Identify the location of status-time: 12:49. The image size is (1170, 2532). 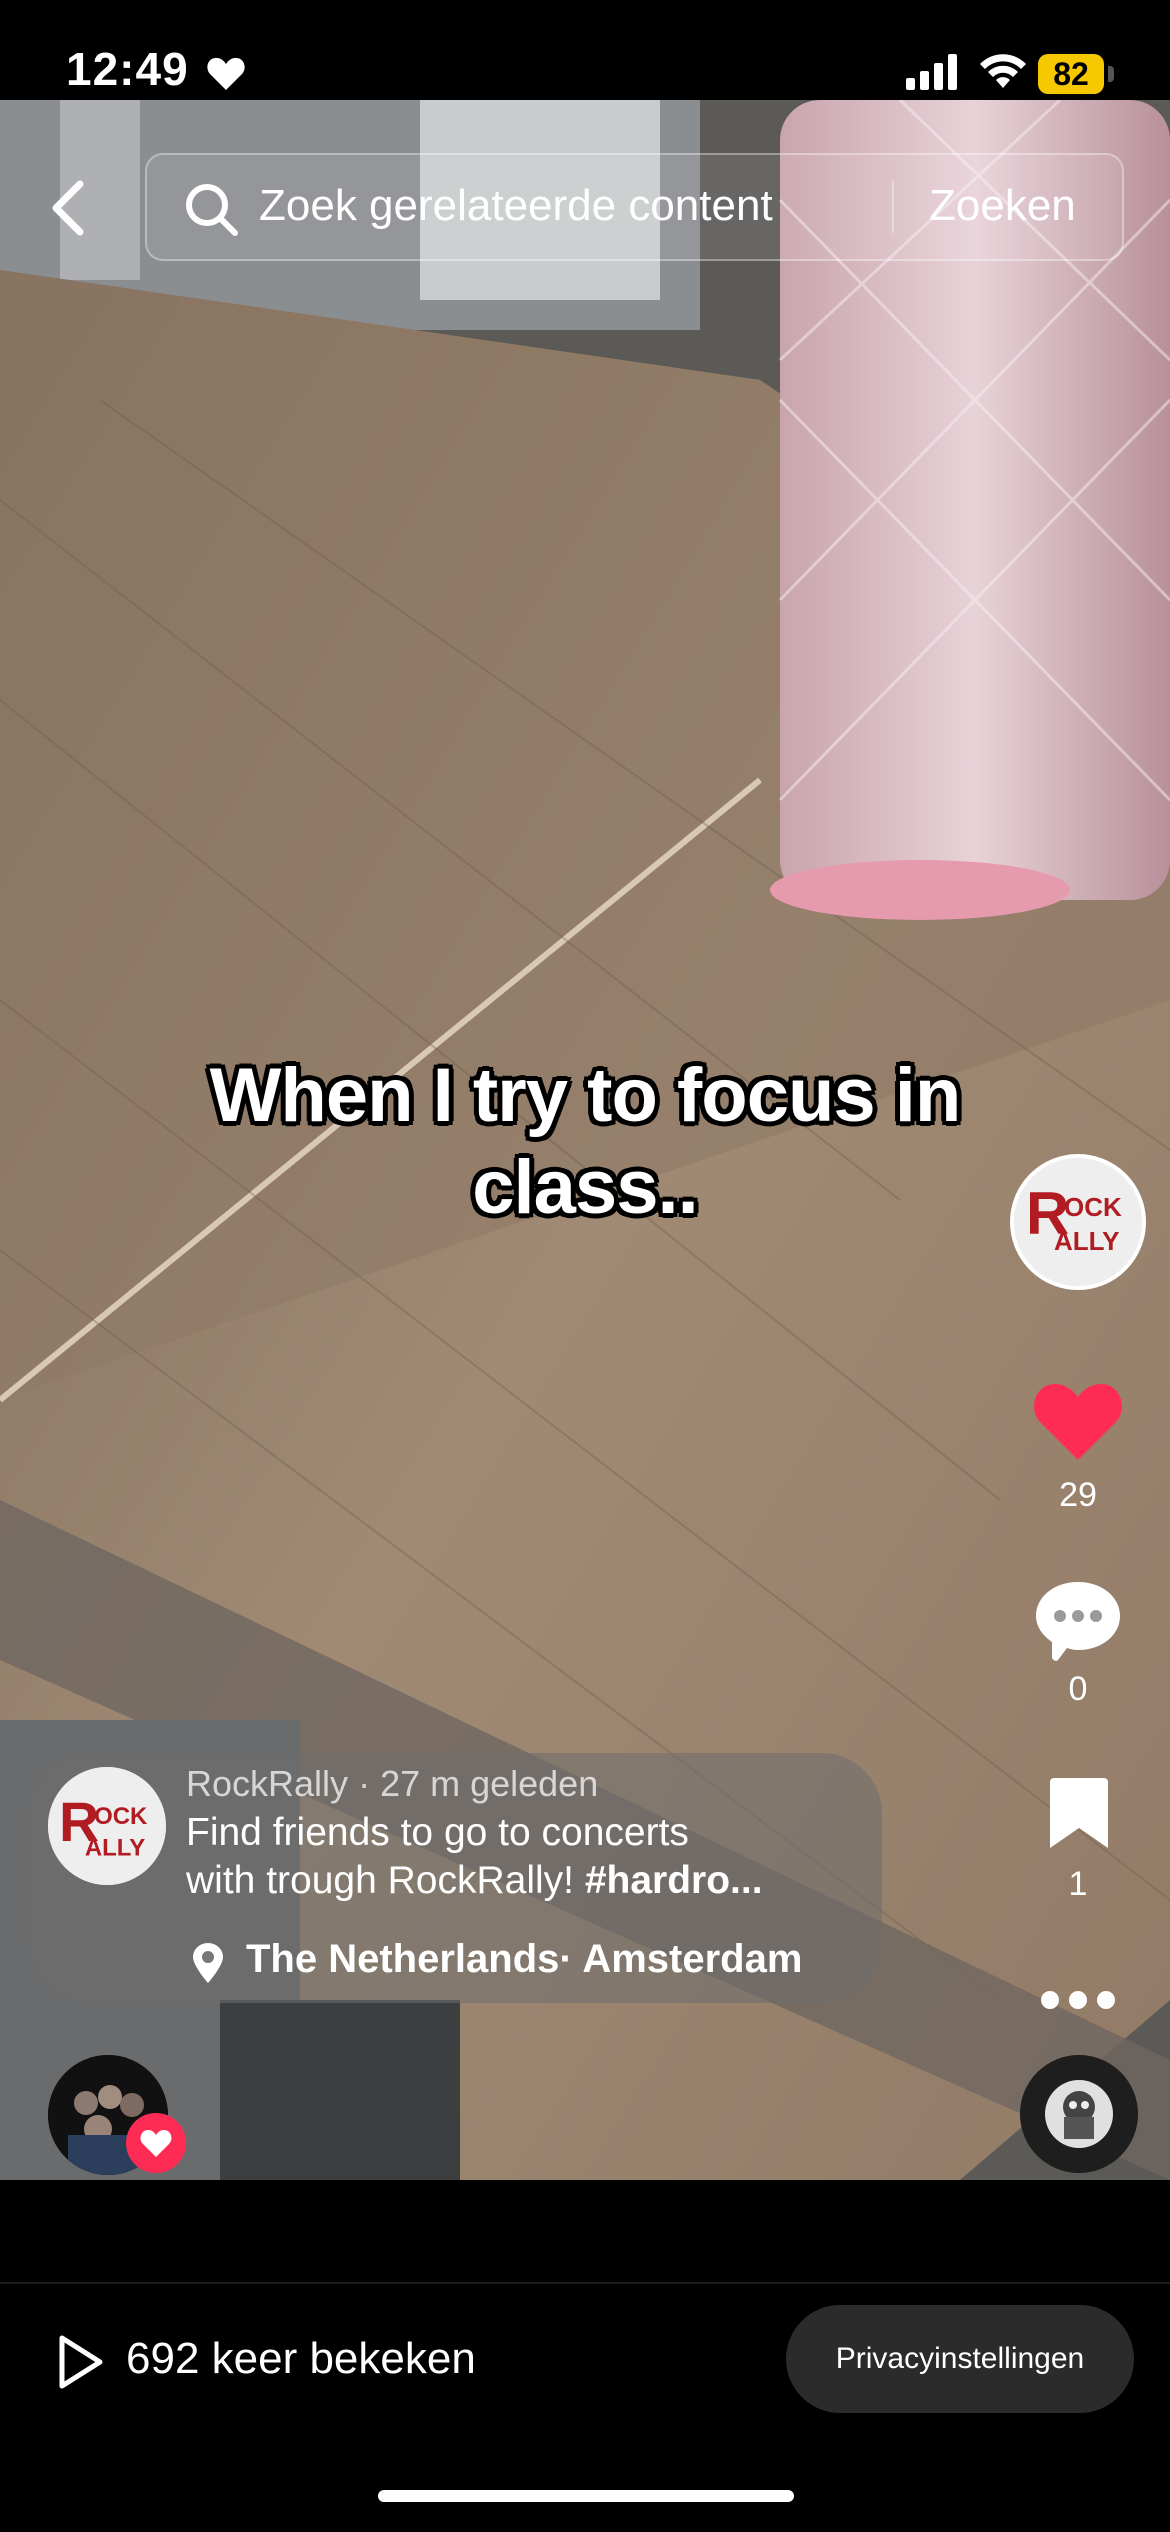
(127, 69).